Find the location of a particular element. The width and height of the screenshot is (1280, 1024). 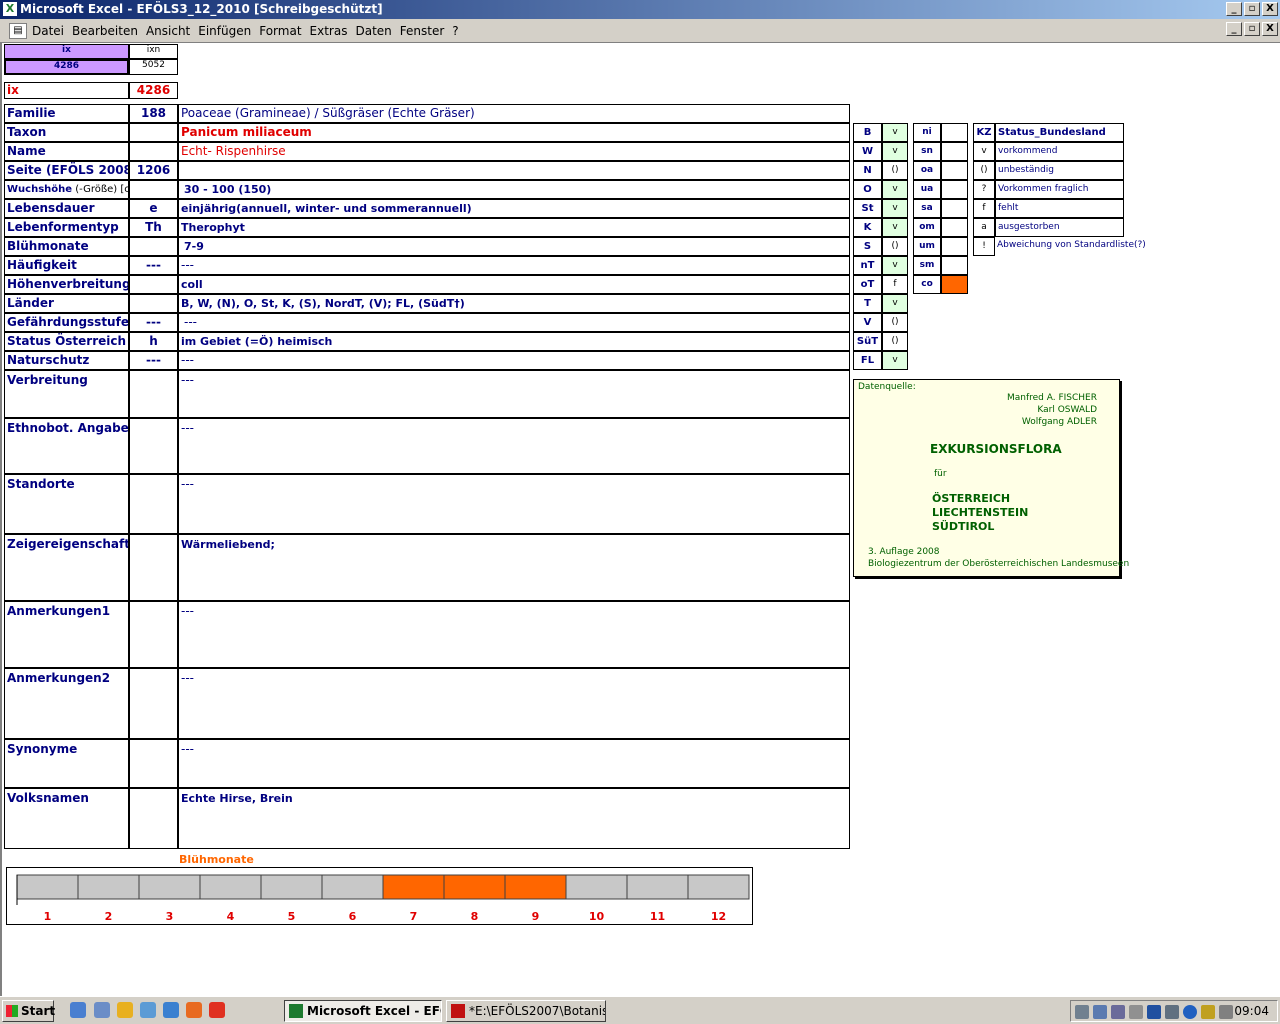

menu-item-3: Einfügen is located at coordinates (224, 31).